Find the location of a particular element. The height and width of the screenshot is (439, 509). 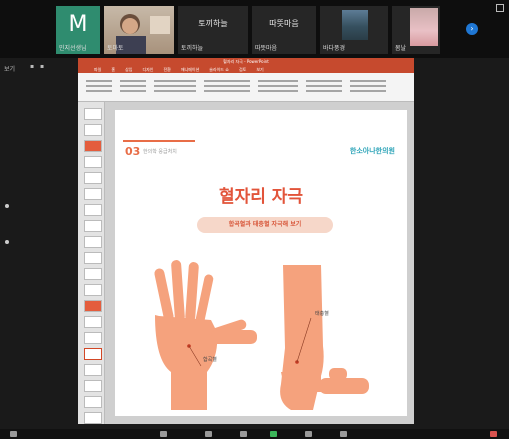

ribbon-tab: 슬라이드 쇼 is located at coordinates (219, 69).